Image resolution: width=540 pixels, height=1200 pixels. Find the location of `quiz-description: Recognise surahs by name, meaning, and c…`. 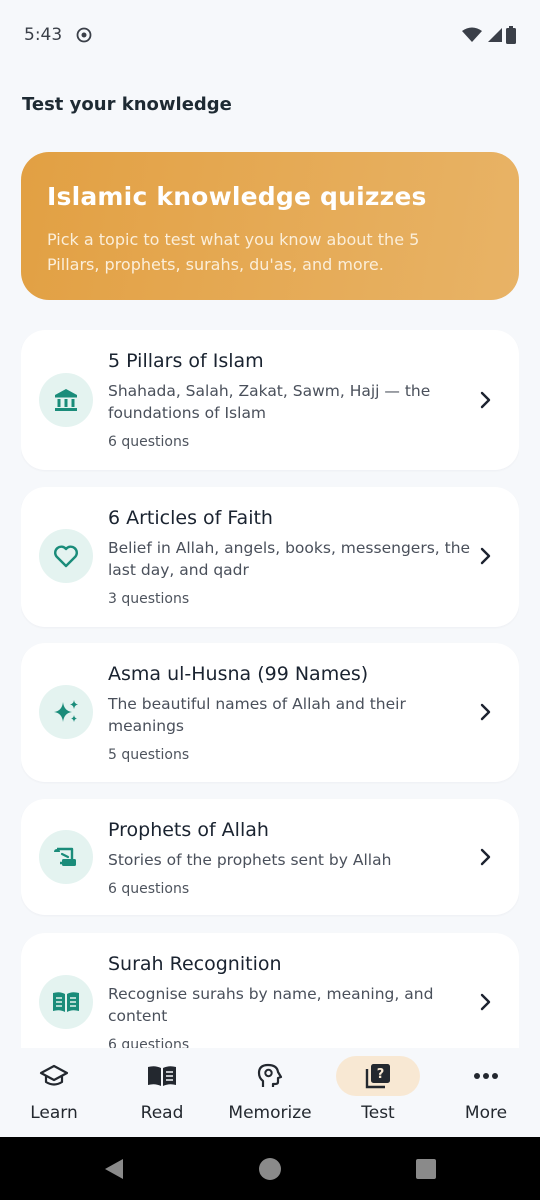

quiz-description: Recognise surahs by name, meaning, and c… is located at coordinates (271, 1005).